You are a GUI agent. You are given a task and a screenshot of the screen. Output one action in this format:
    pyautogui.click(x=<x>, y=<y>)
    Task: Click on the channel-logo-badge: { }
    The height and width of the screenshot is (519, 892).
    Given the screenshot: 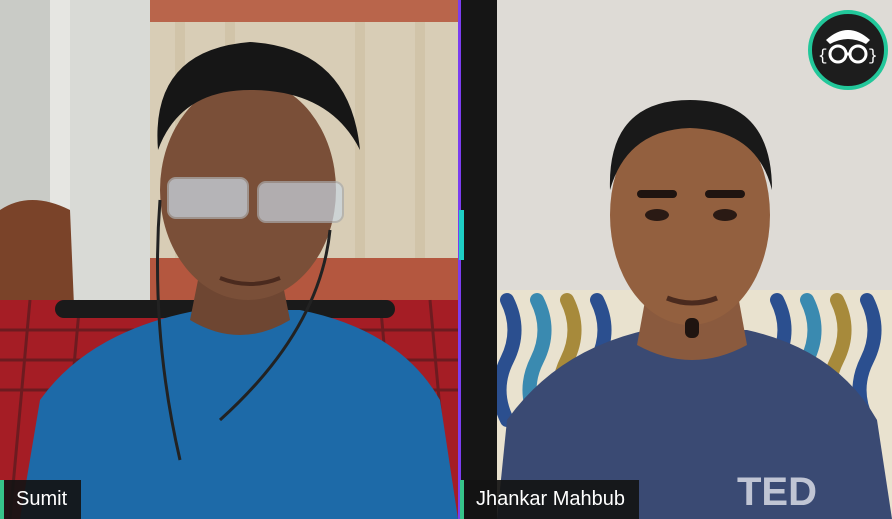 What is the action you would take?
    pyautogui.click(x=848, y=50)
    